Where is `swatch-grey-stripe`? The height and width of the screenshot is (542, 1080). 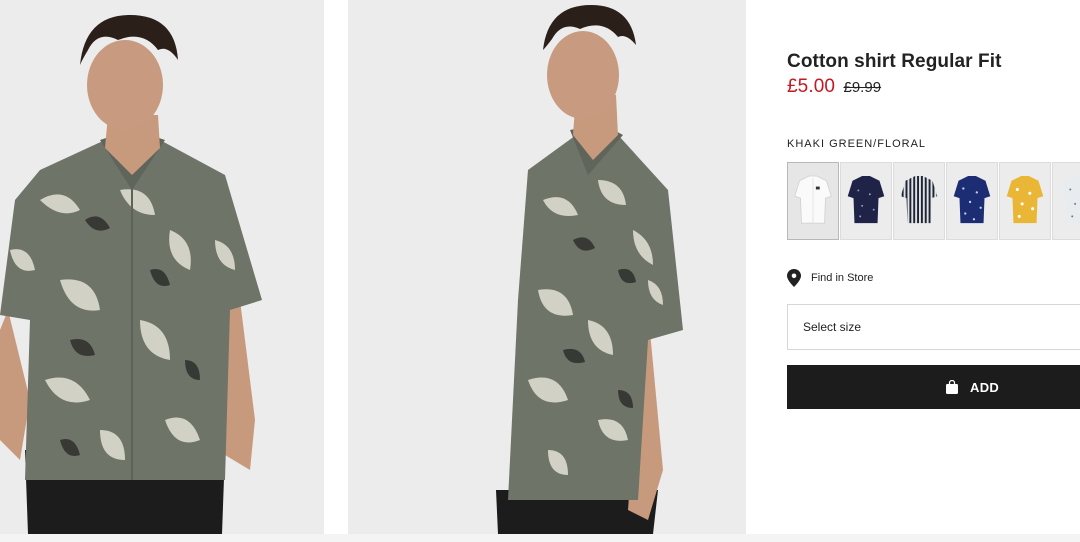 swatch-grey-stripe is located at coordinates (919, 201).